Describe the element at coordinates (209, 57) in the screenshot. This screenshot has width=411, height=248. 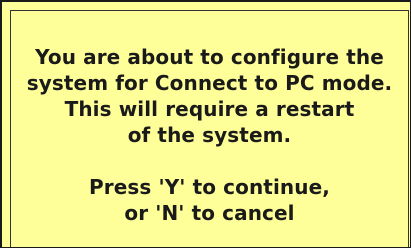
I see `message-line-1: You are about to configure the` at that location.